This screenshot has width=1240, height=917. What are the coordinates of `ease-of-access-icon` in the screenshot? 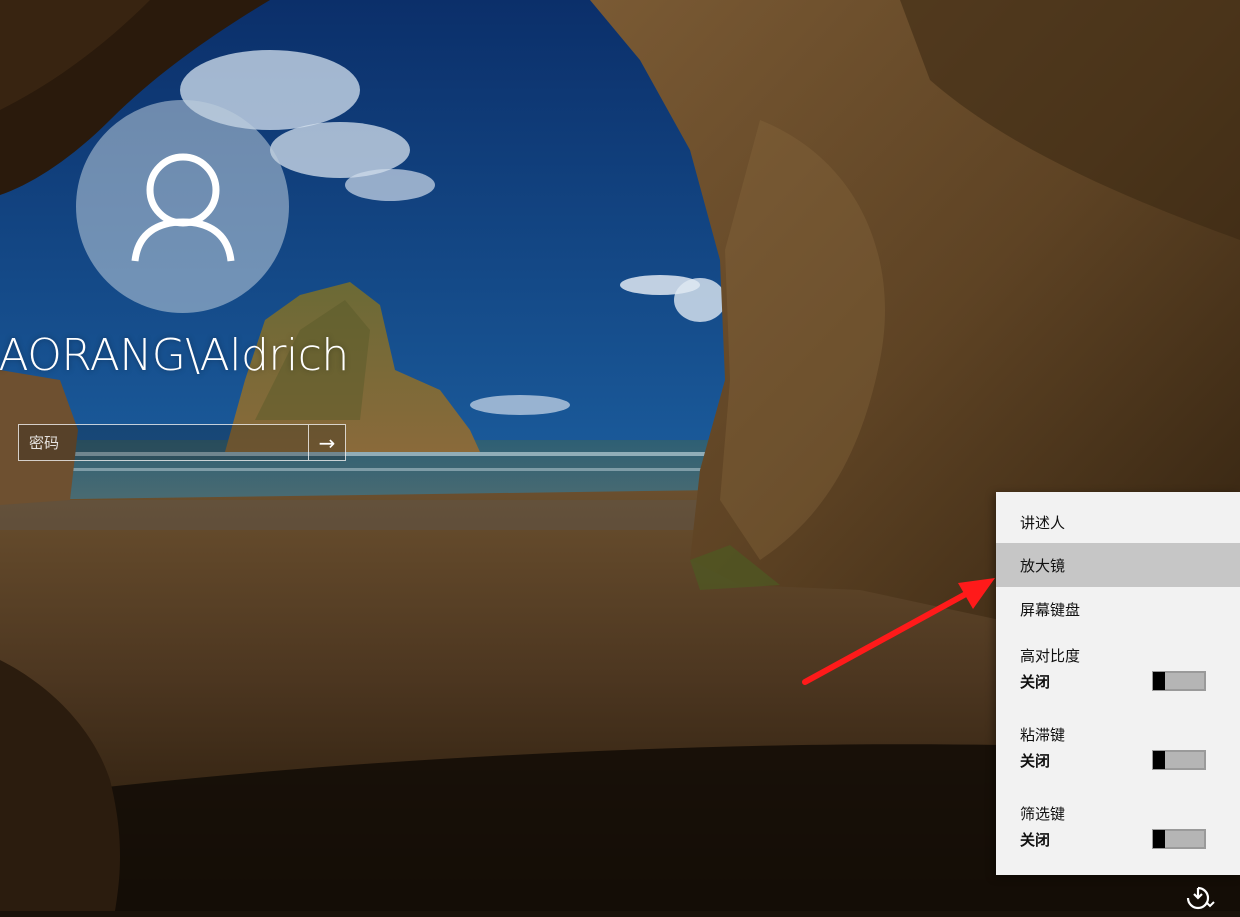 It's located at (1200, 898).